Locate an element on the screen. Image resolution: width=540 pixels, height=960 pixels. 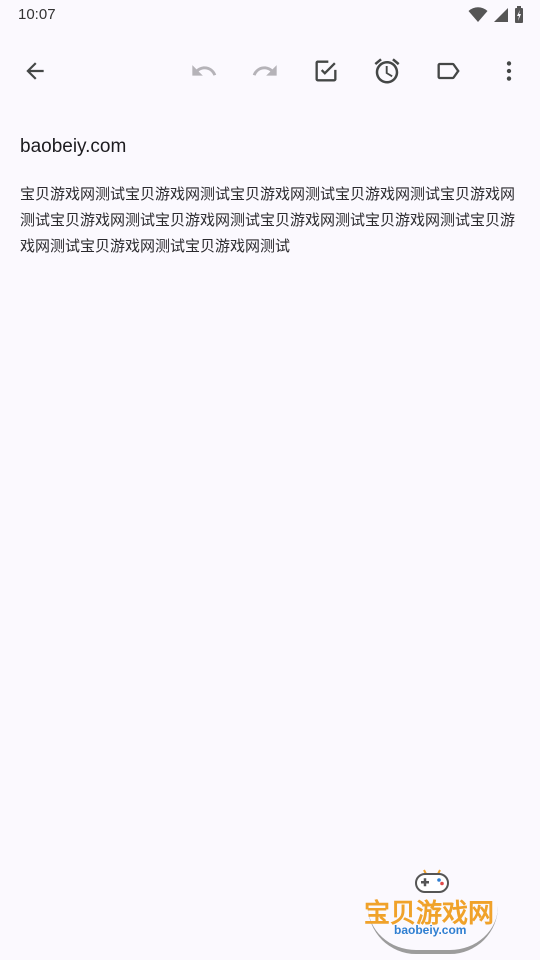
more-options-button is located at coordinates (509, 71).